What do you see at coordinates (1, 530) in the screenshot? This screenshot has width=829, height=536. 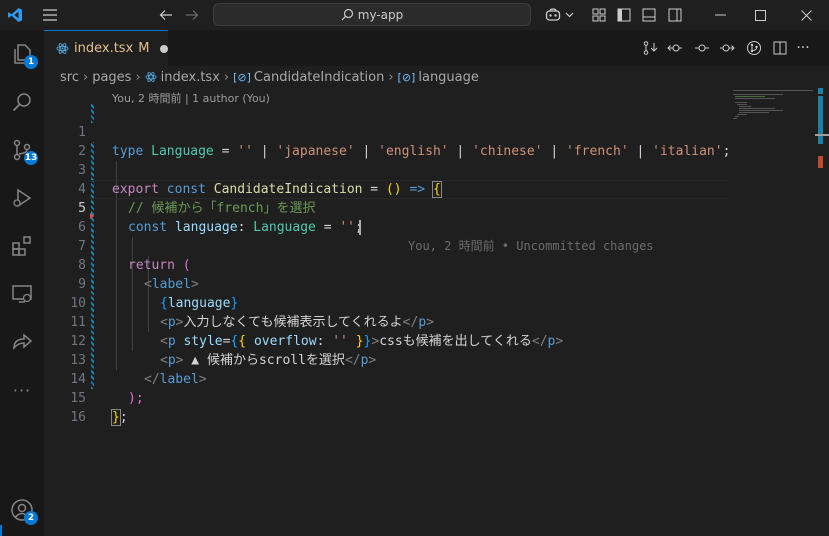 I see `active-indicator` at bounding box center [1, 530].